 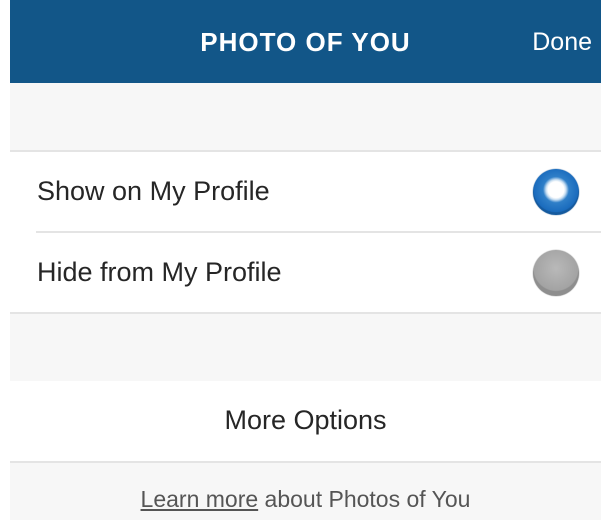 I want to click on option-show-on-profile: Show on My Profile, so click(x=305, y=191).